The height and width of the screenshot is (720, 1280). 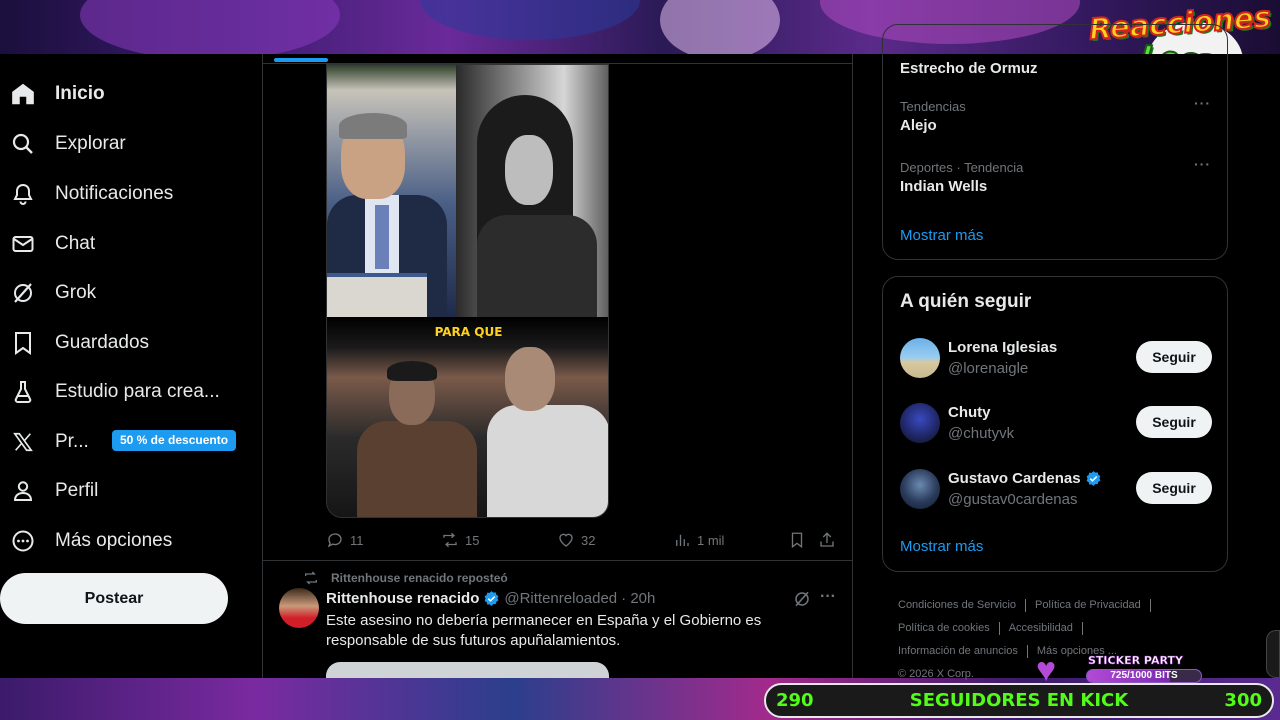 What do you see at coordinates (933, 116) in the screenshot?
I see `trend-item: Tendencias Alejo` at bounding box center [933, 116].